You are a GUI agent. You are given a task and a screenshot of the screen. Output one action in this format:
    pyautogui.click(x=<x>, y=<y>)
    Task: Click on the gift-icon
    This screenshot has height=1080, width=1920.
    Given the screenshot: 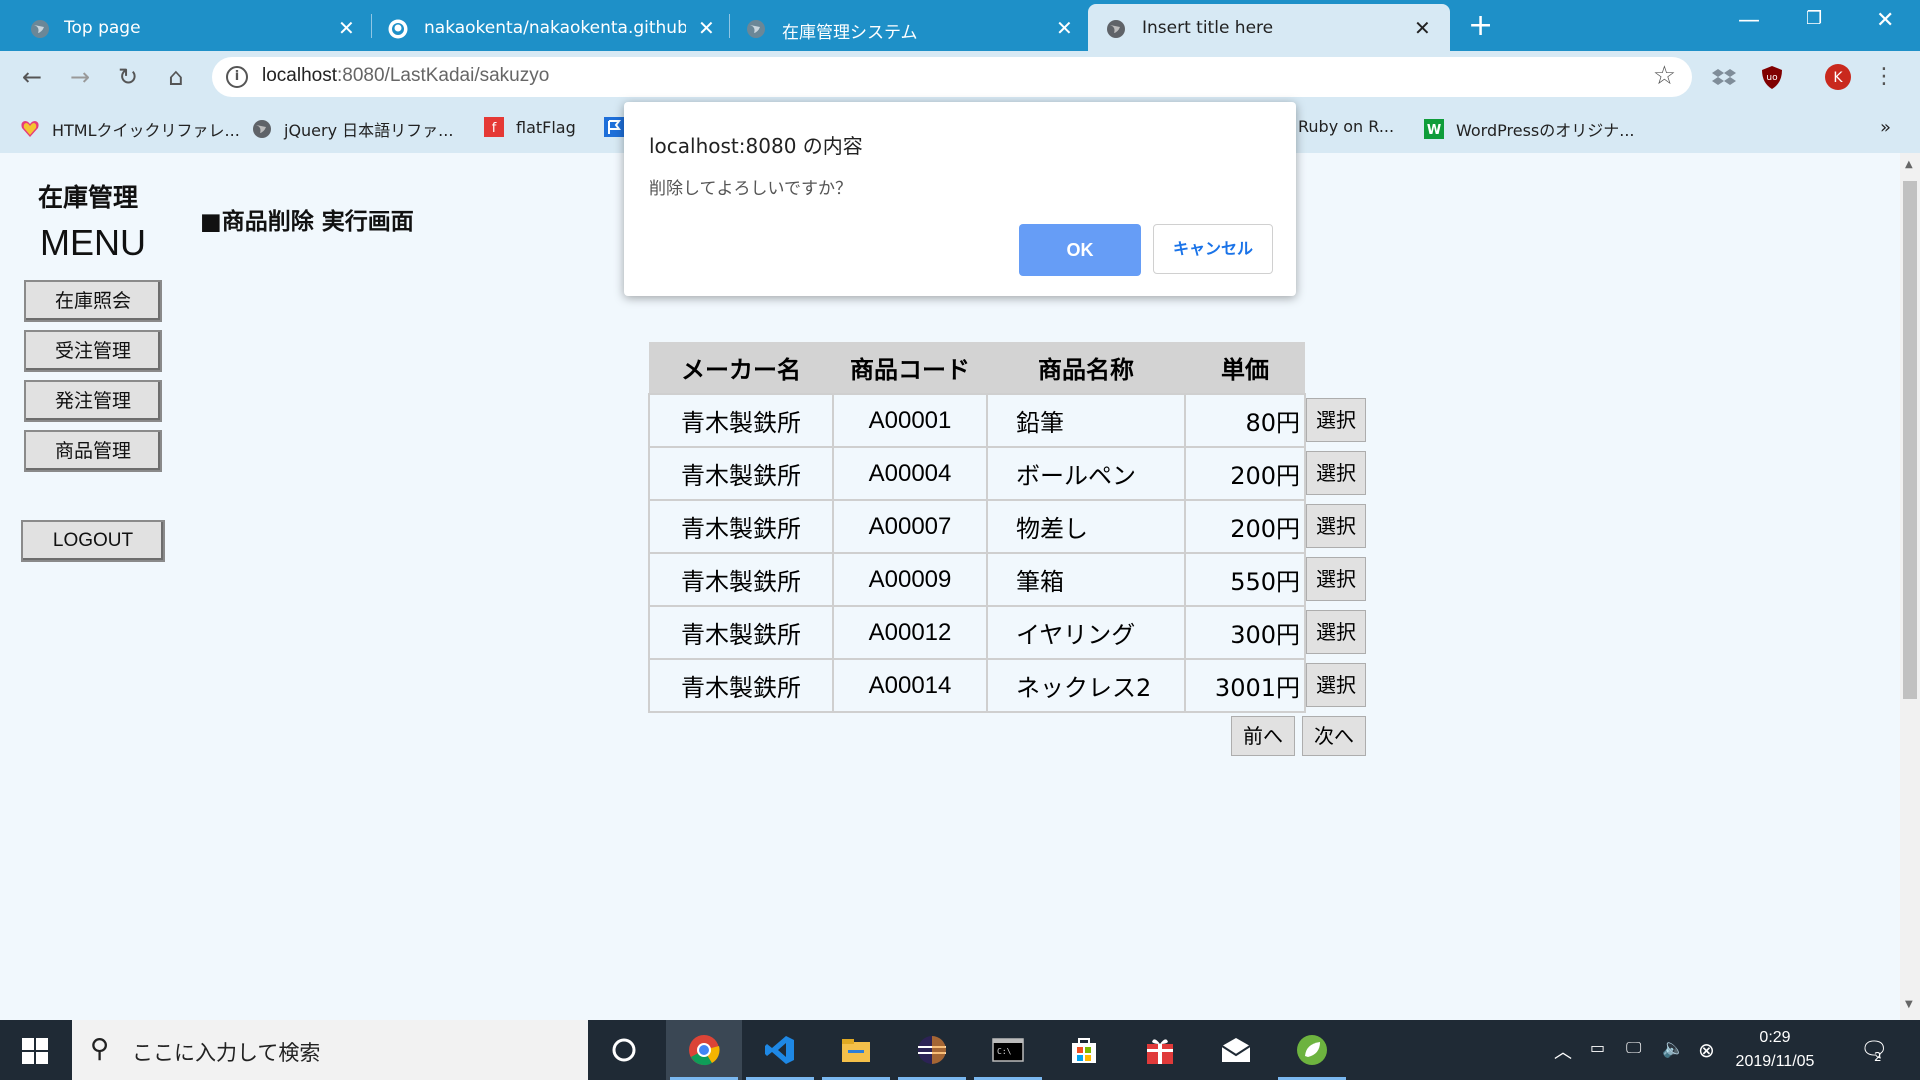 What is the action you would take?
    pyautogui.click(x=1160, y=1051)
    